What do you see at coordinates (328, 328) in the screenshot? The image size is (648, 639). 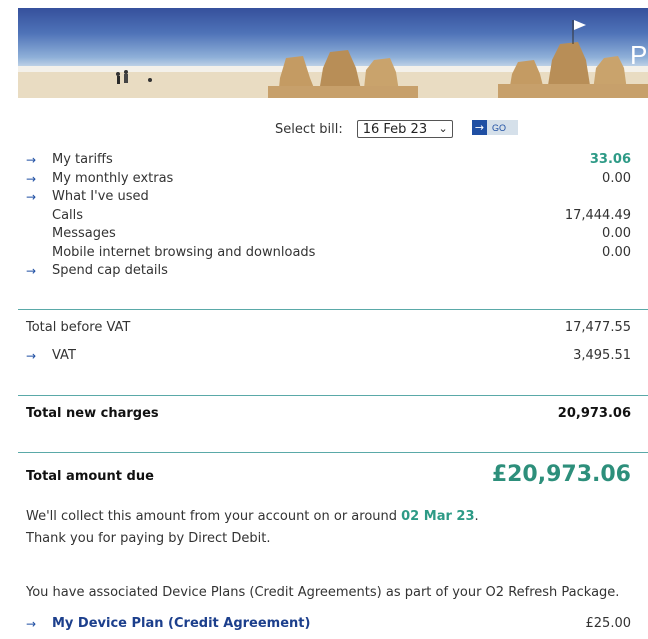 I see `total-before-vat-row: Total before VAT 17,477.55` at bounding box center [328, 328].